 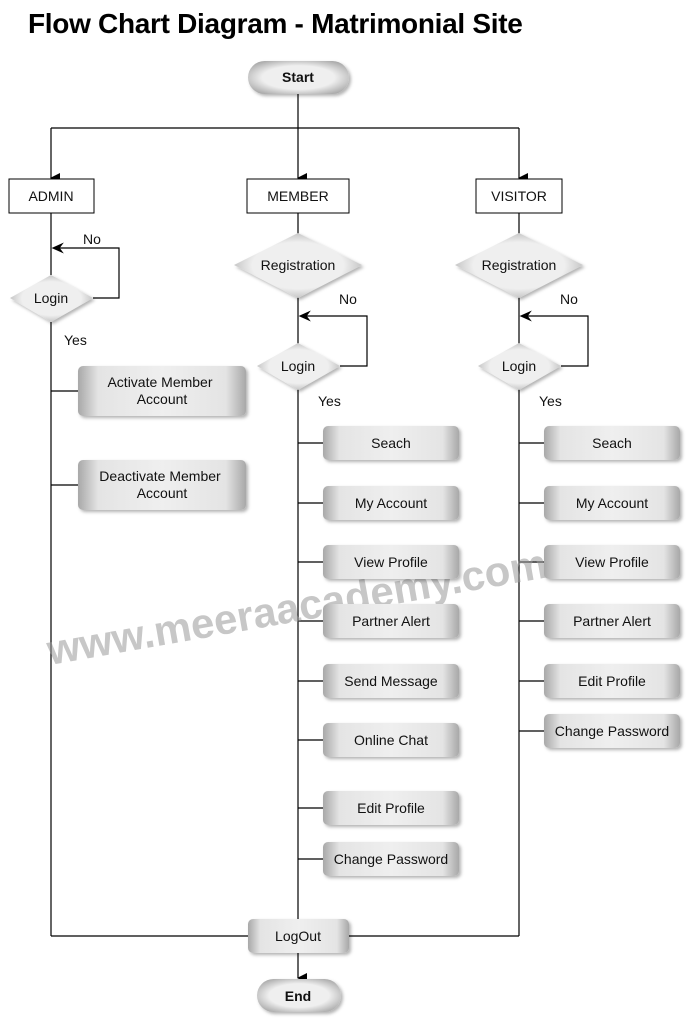 I want to click on end-terminal: End, so click(x=299, y=995).